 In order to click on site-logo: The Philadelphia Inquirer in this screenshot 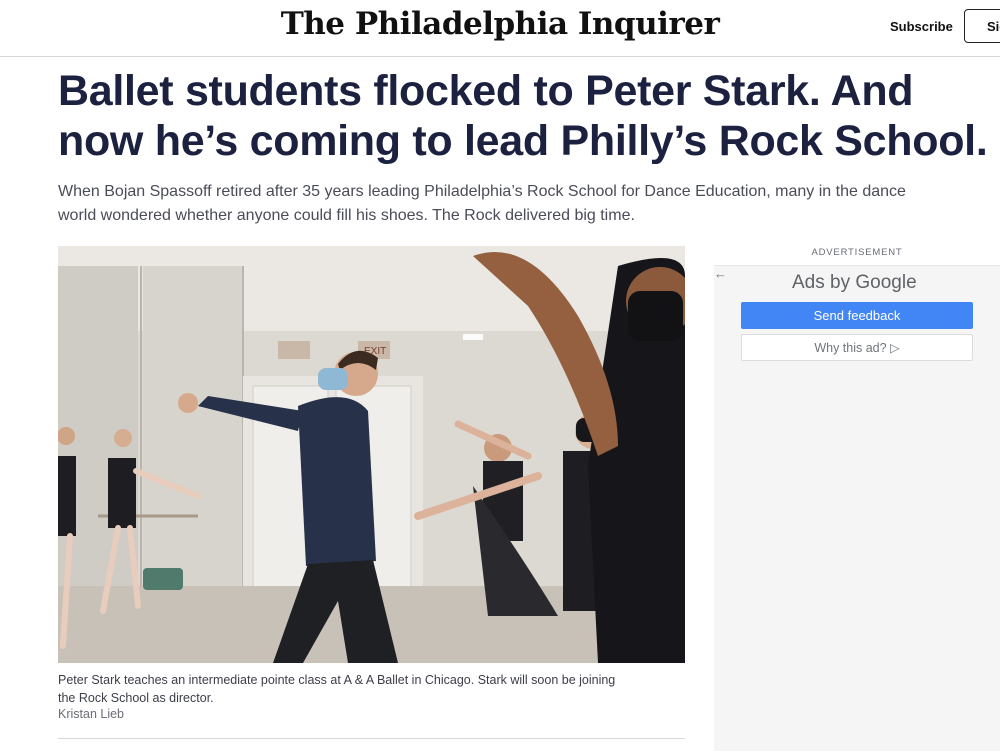, I will do `click(500, 24)`.